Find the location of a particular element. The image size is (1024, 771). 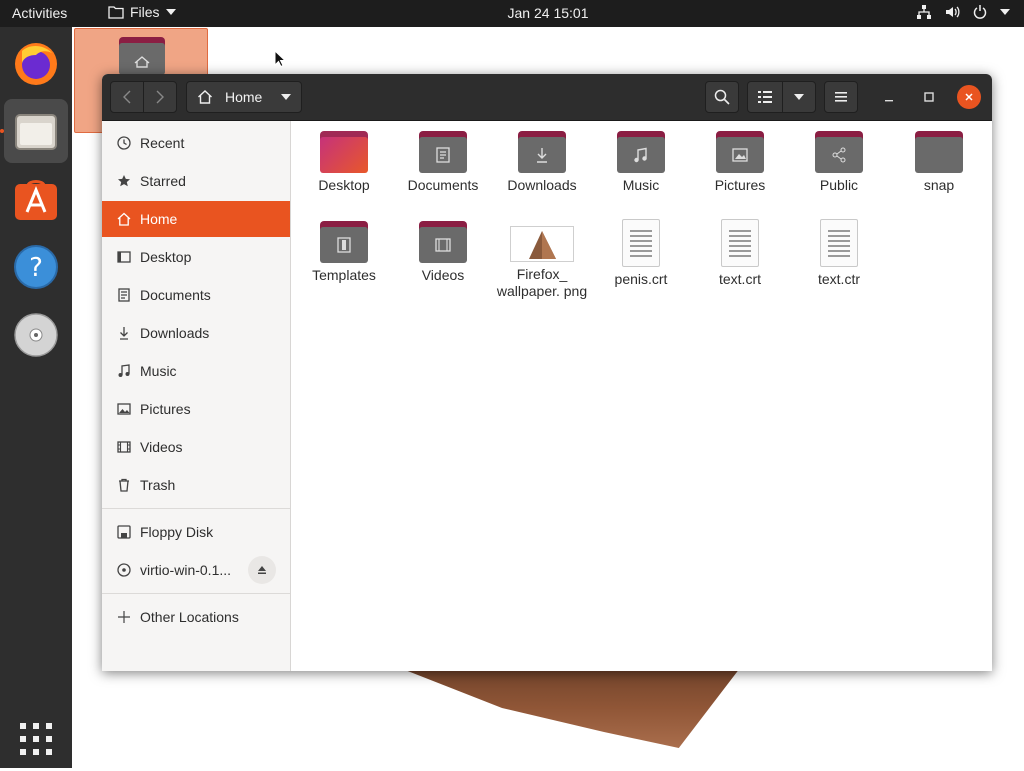

forward-button is located at coordinates (160, 97).